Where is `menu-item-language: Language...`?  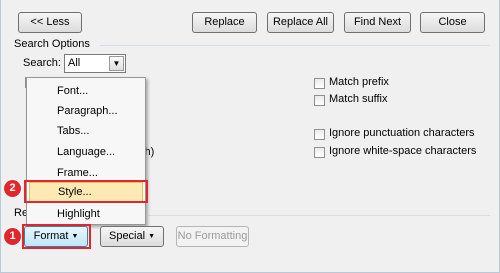 menu-item-language: Language... is located at coordinates (86, 152).